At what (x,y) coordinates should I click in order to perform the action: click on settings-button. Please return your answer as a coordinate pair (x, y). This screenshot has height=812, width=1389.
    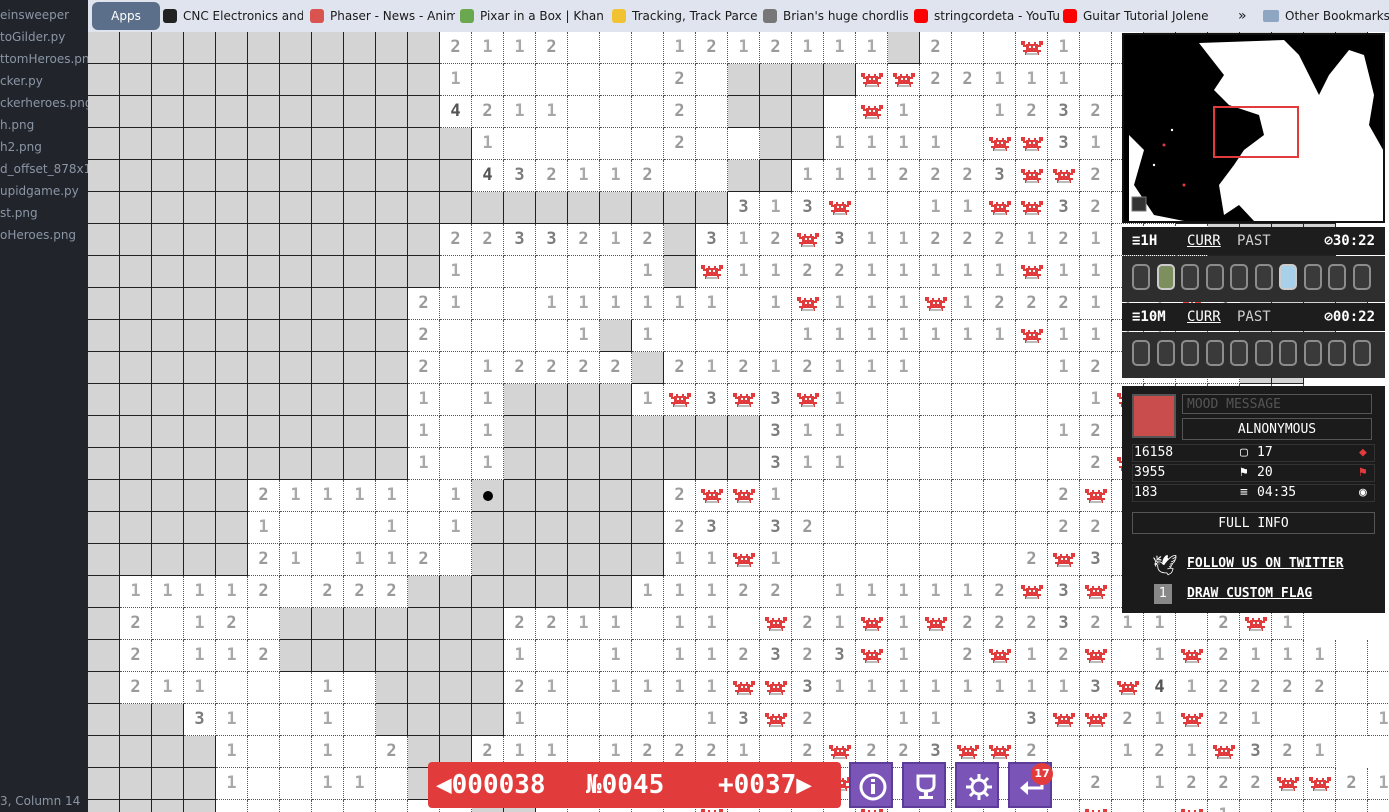
    Looking at the image, I should click on (977, 785).